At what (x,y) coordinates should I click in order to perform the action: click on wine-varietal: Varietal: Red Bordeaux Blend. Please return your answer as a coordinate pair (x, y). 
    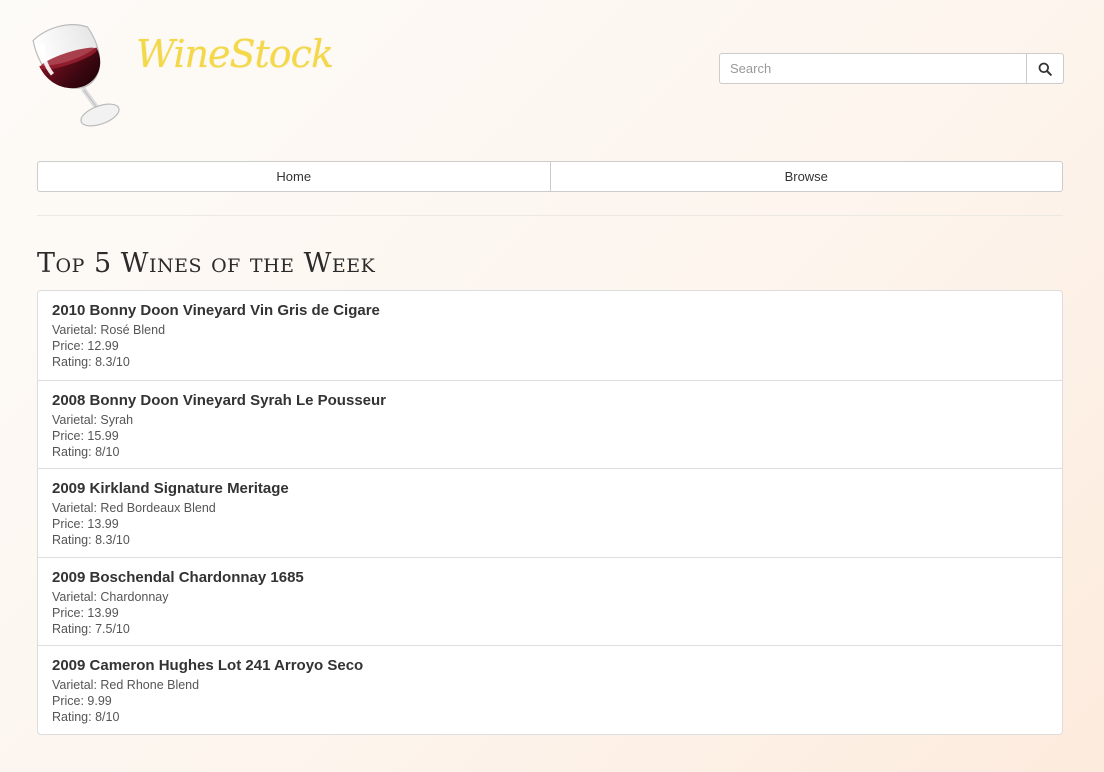
    Looking at the image, I should click on (134, 508).